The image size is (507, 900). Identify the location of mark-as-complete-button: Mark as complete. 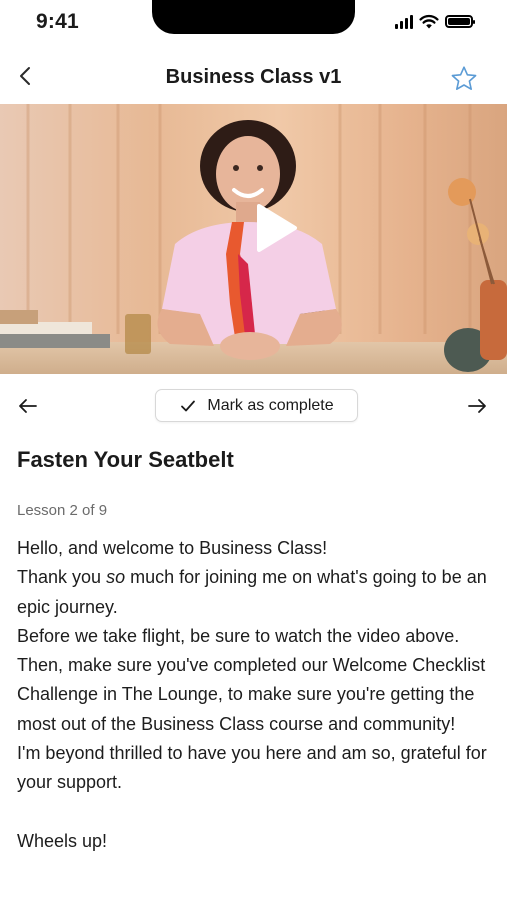
(256, 405).